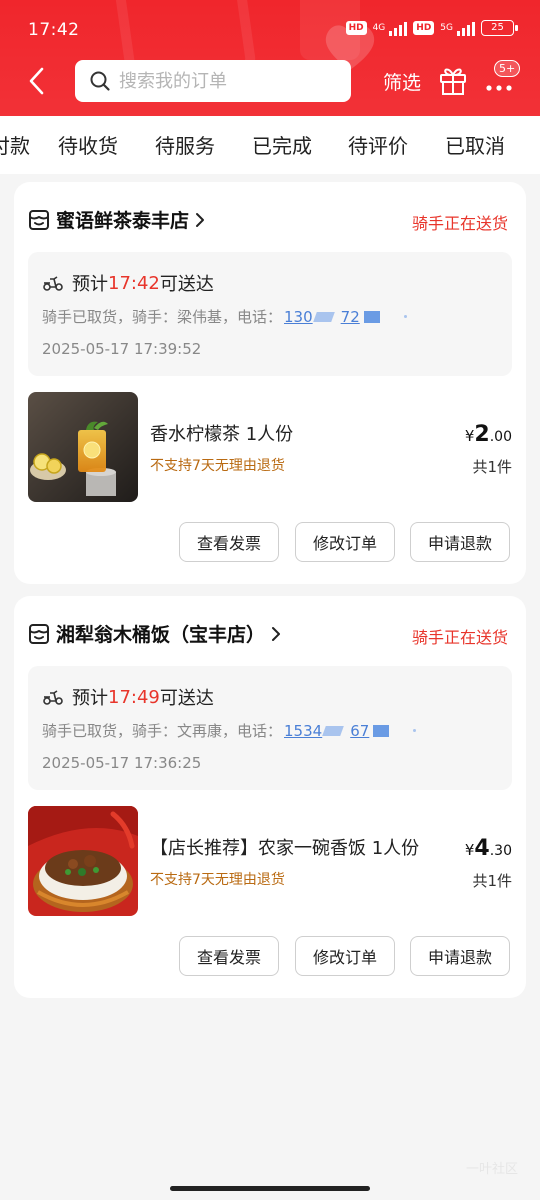 The height and width of the screenshot is (1200, 540). I want to click on network-type: 5G, so click(446, 27).